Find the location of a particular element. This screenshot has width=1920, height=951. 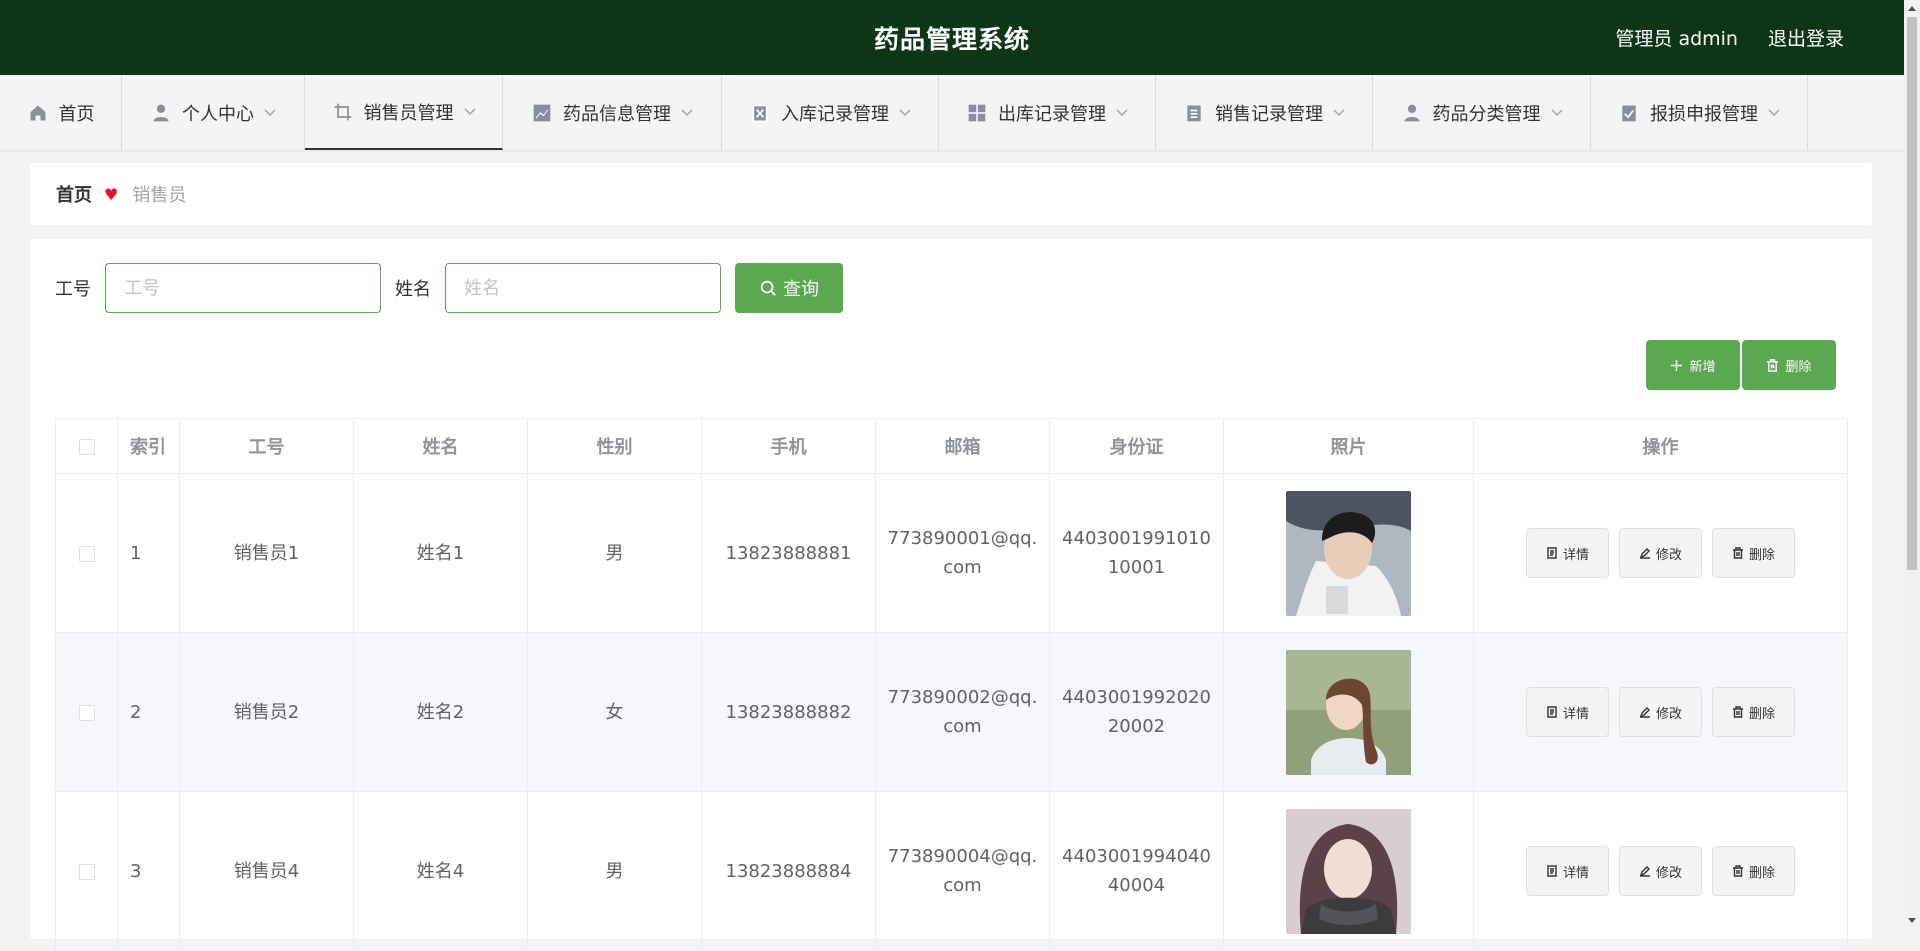

nav-label: 销售员管理 is located at coordinates (408, 113).